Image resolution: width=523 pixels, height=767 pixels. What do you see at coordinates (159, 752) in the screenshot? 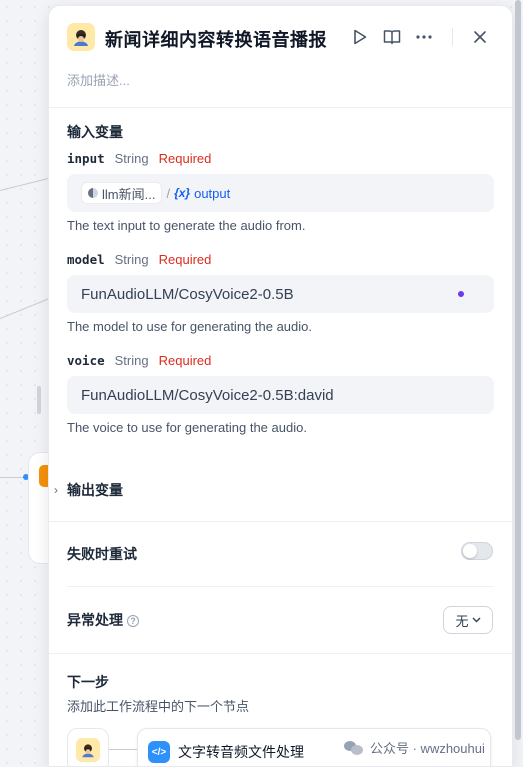
I see `code-icon: </>` at bounding box center [159, 752].